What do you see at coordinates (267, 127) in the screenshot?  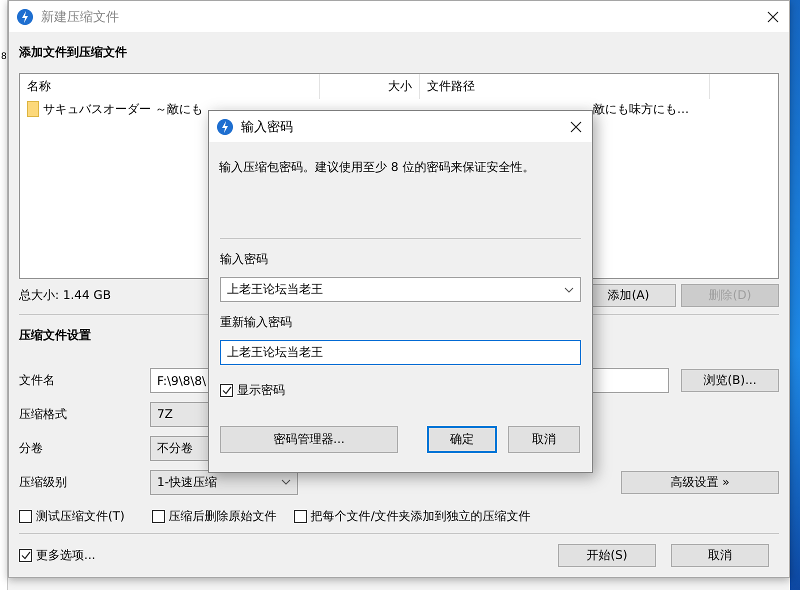 I see `dialog-title: 输入密码` at bounding box center [267, 127].